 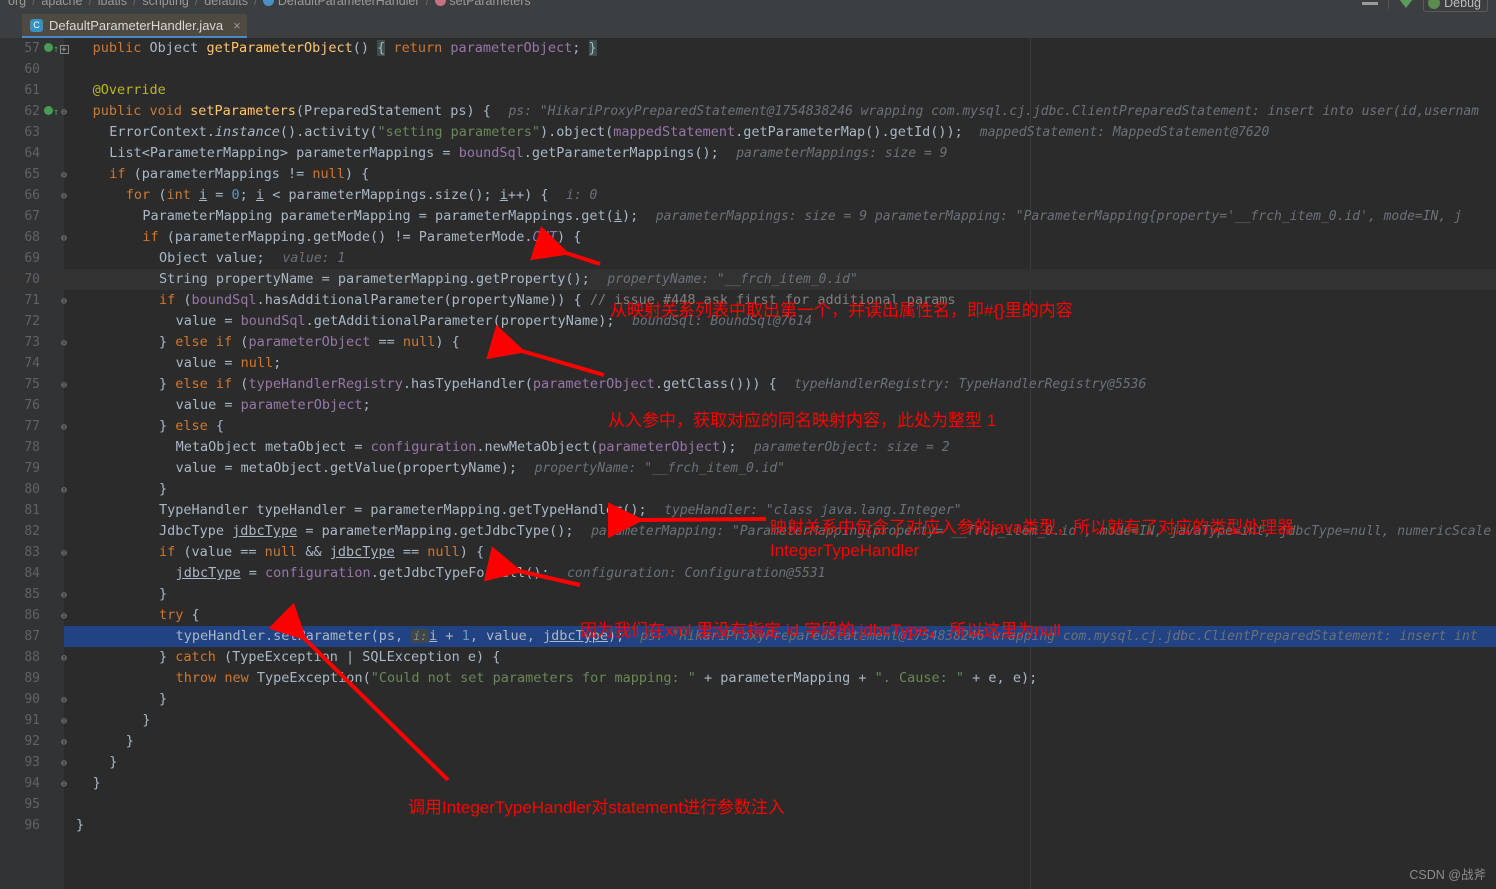 What do you see at coordinates (165, 4) in the screenshot?
I see `breadcrumb-item: scripting` at bounding box center [165, 4].